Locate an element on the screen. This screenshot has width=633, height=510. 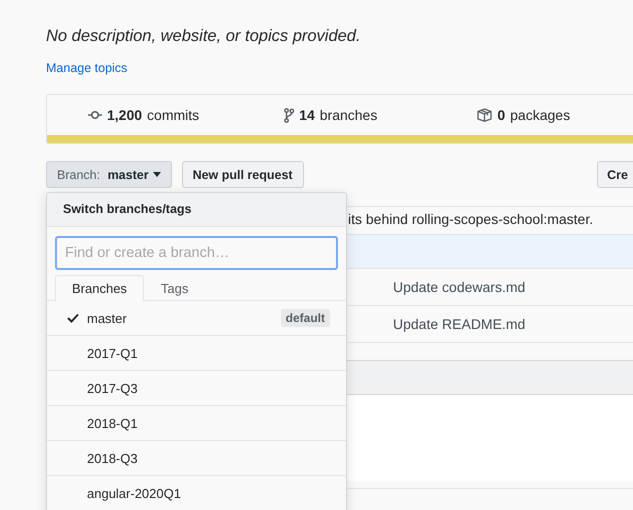
commit-message: Update README.md is located at coordinates (459, 324).